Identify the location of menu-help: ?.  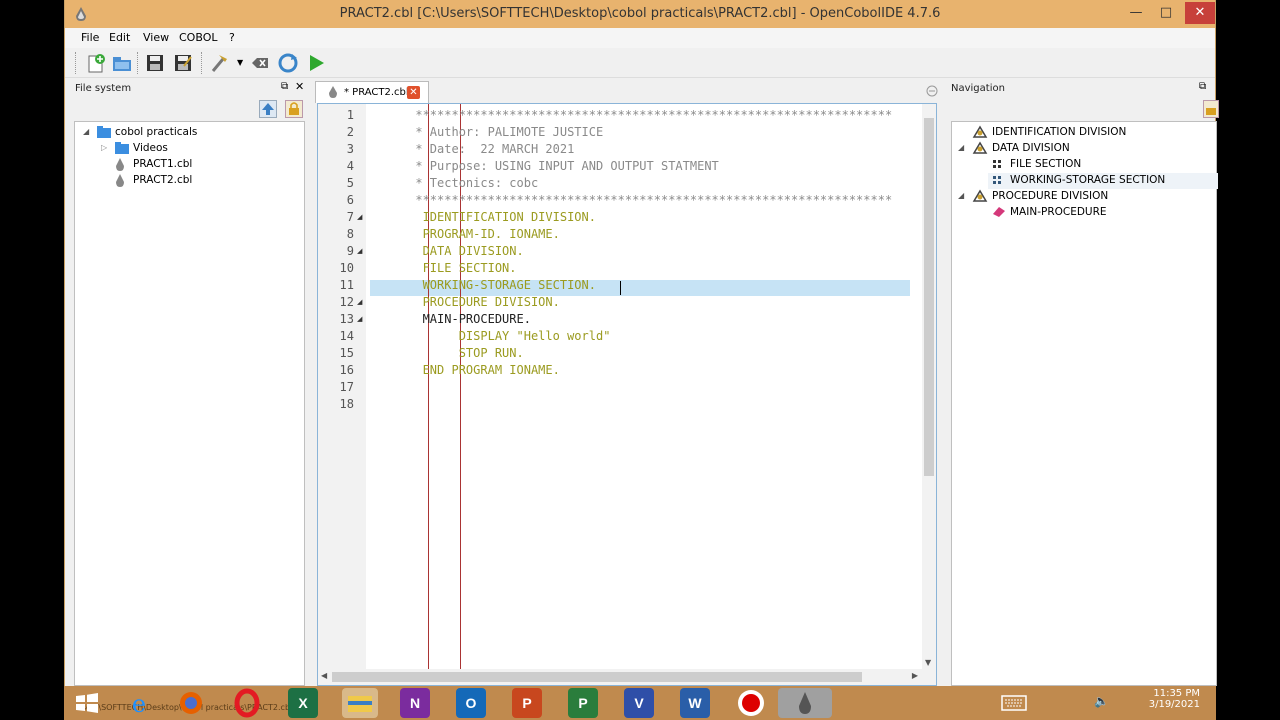
(232, 37).